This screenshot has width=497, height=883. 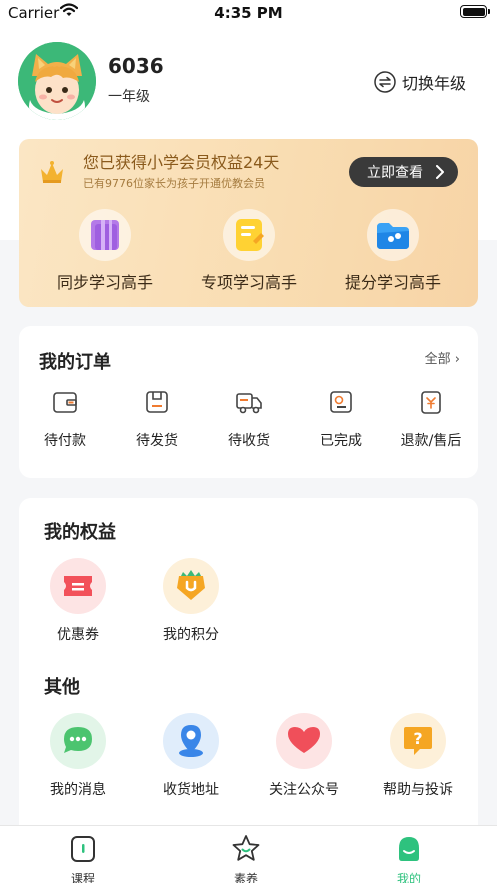 What do you see at coordinates (157, 419) in the screenshot?
I see `order-pending-shipment: 待发货` at bounding box center [157, 419].